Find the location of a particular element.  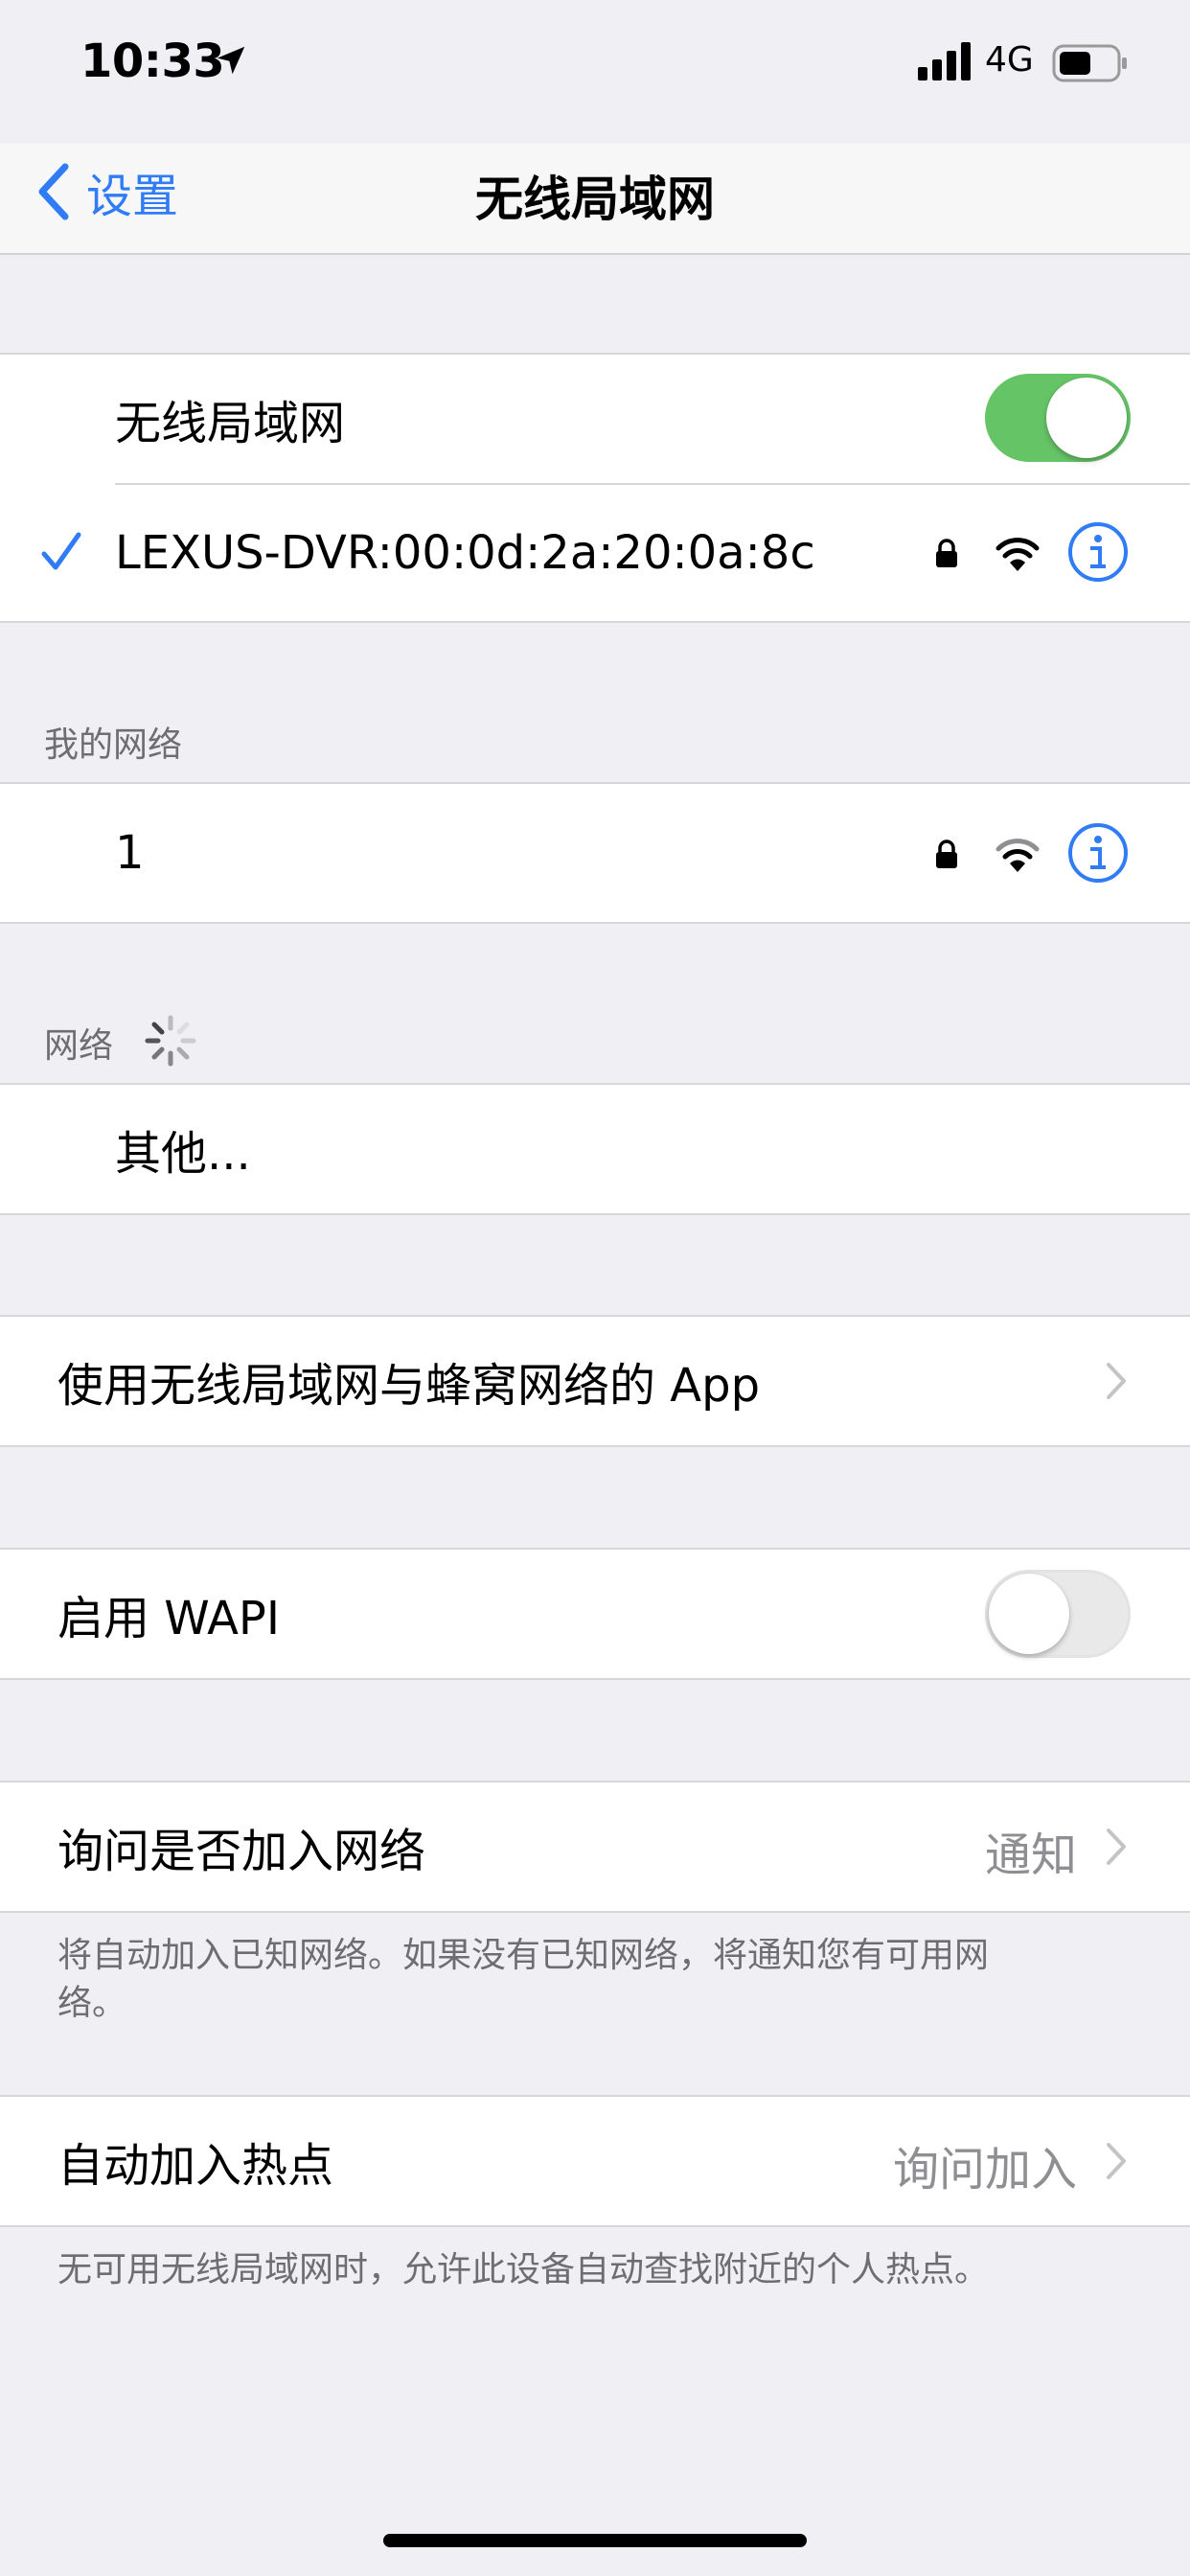

ask-join-group: 询问是否加入网络 通知 is located at coordinates (595, 1847).